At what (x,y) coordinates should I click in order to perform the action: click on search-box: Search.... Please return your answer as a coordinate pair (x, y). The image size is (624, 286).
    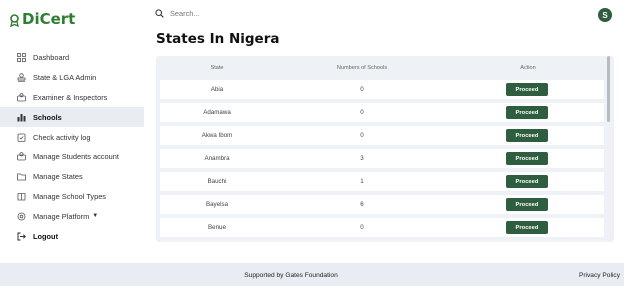
    Looking at the image, I should click on (177, 13).